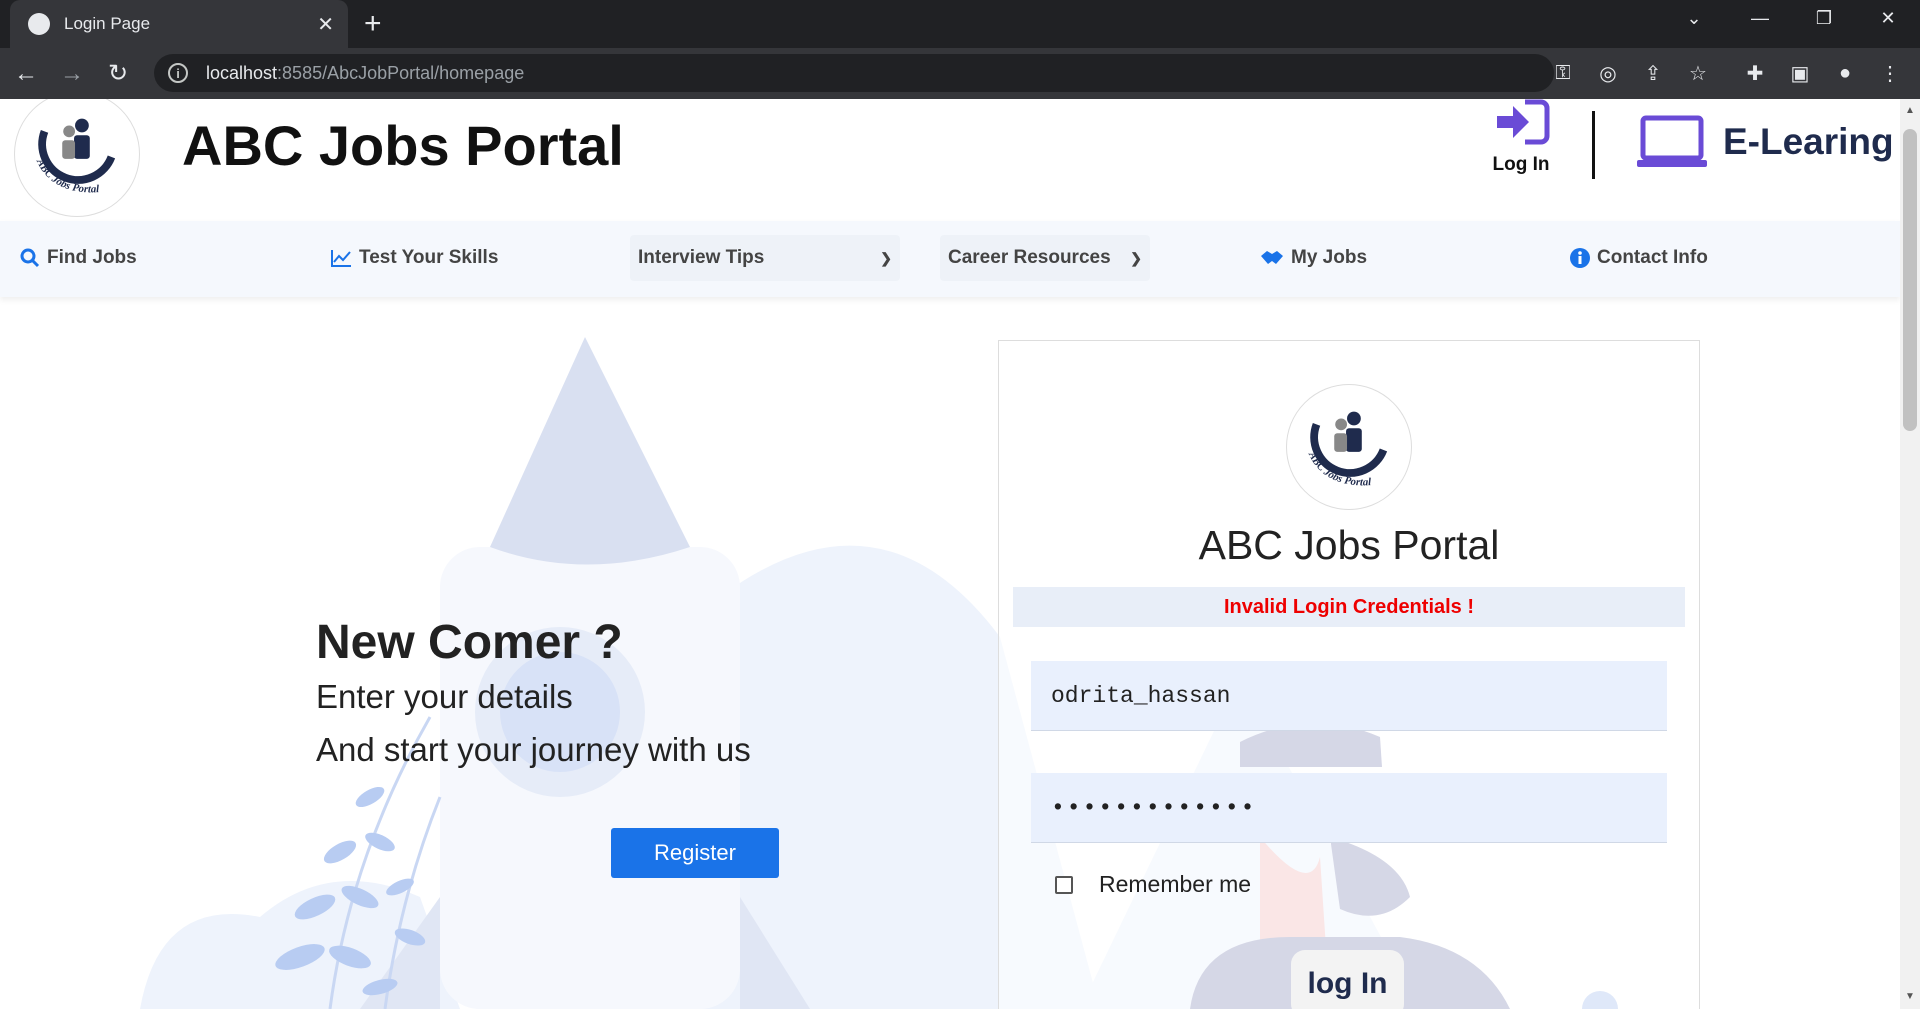 This screenshot has width=1920, height=1009. What do you see at coordinates (1272, 258) in the screenshot?
I see `handshake-icon` at bounding box center [1272, 258].